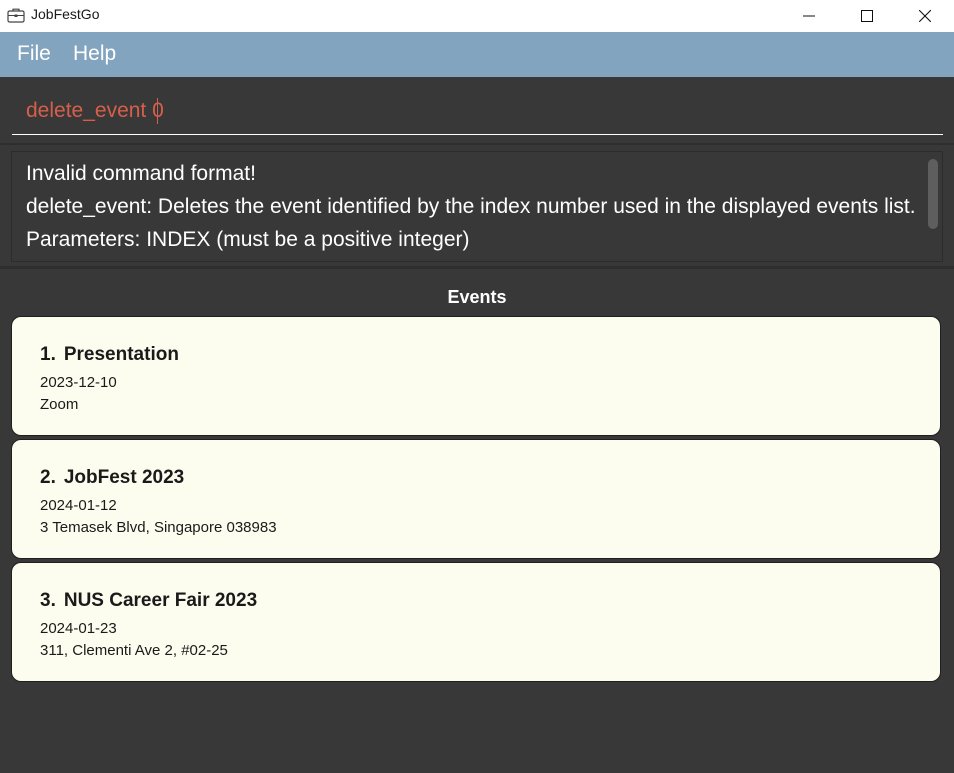 This screenshot has height=773, width=954. What do you see at coordinates (16, 15) in the screenshot?
I see `briefcase-icon` at bounding box center [16, 15].